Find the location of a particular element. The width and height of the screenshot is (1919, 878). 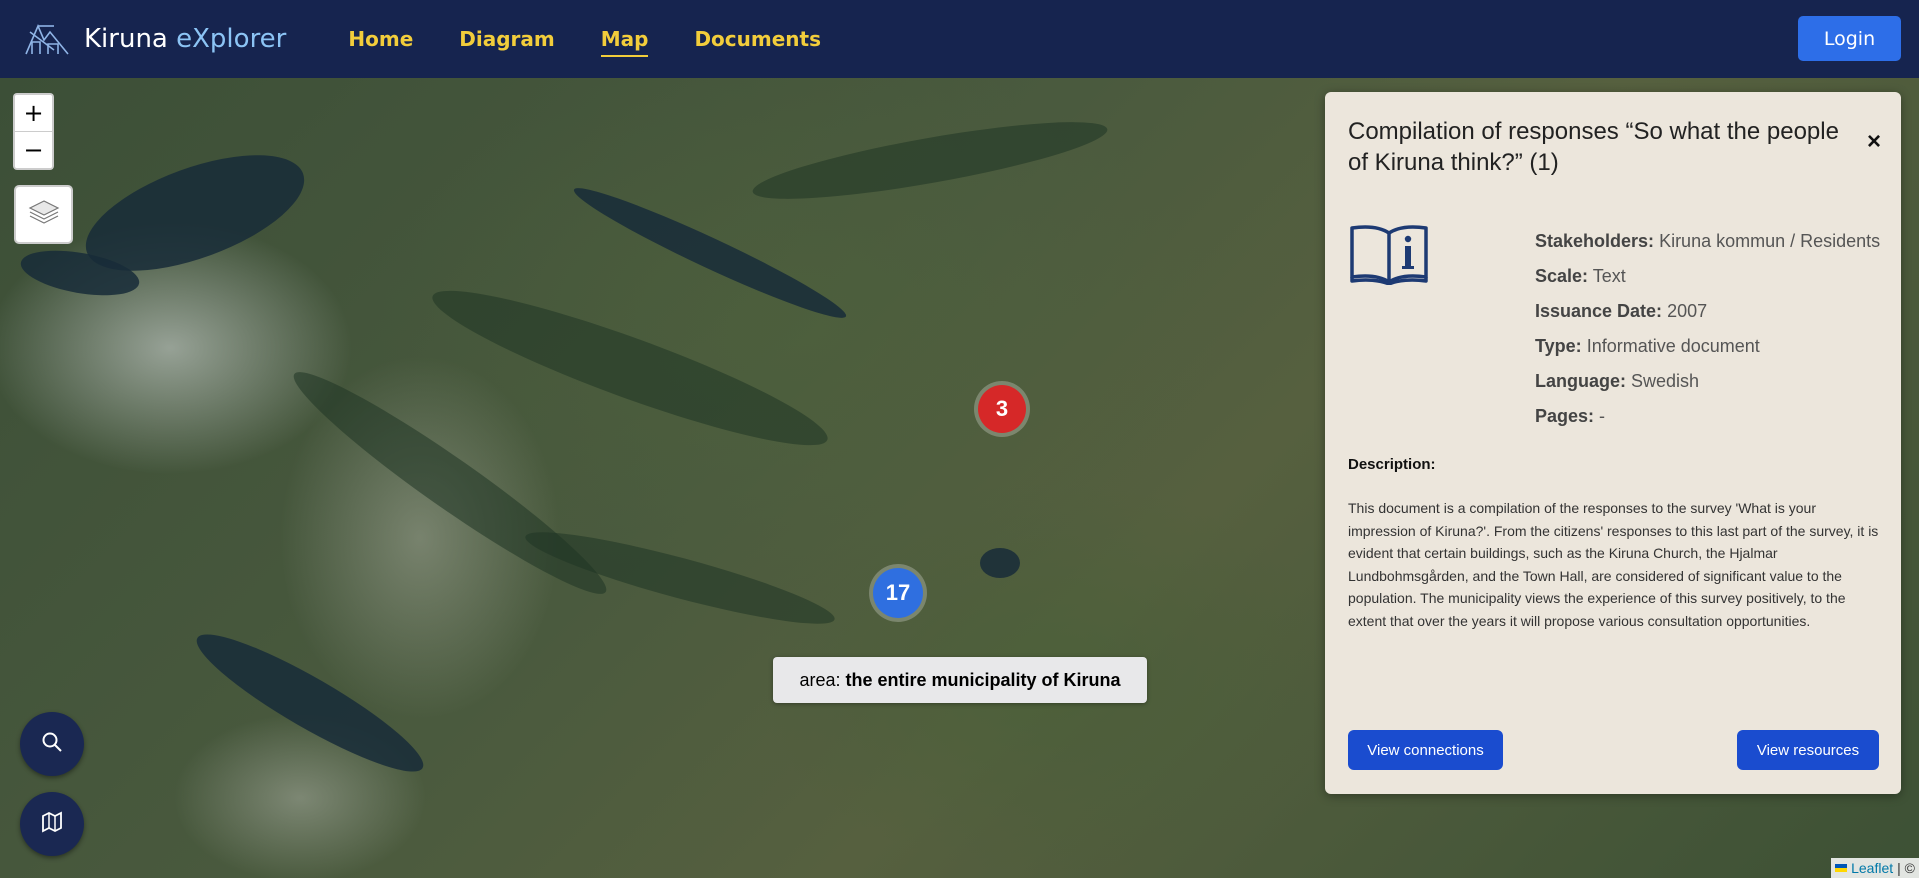

area-tooltip-prefix: area: is located at coordinates (820, 679).